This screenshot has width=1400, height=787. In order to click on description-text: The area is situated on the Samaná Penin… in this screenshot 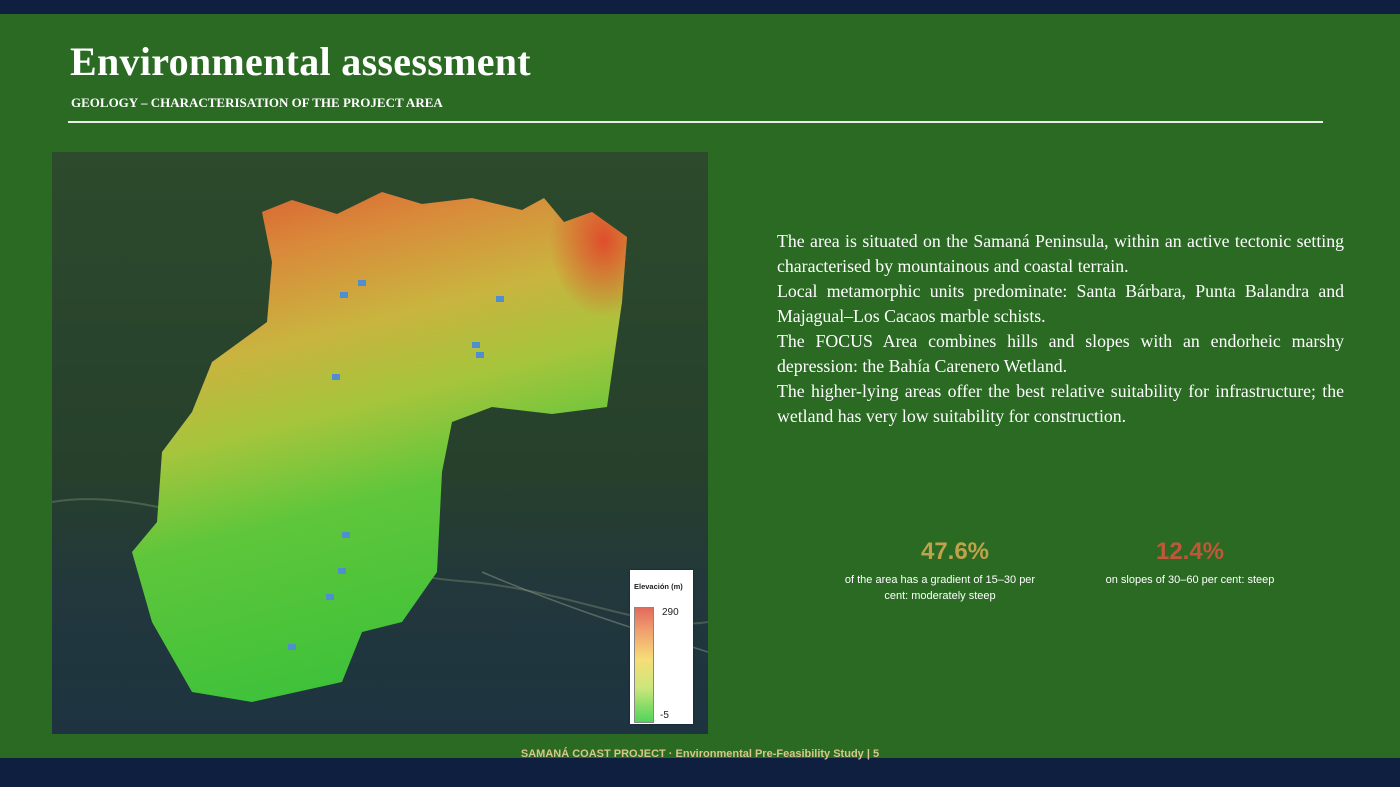, I will do `click(1060, 329)`.